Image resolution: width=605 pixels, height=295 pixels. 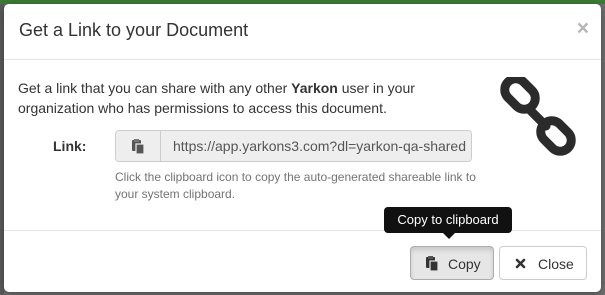 What do you see at coordinates (70, 146) in the screenshot?
I see `link-label: Link:` at bounding box center [70, 146].